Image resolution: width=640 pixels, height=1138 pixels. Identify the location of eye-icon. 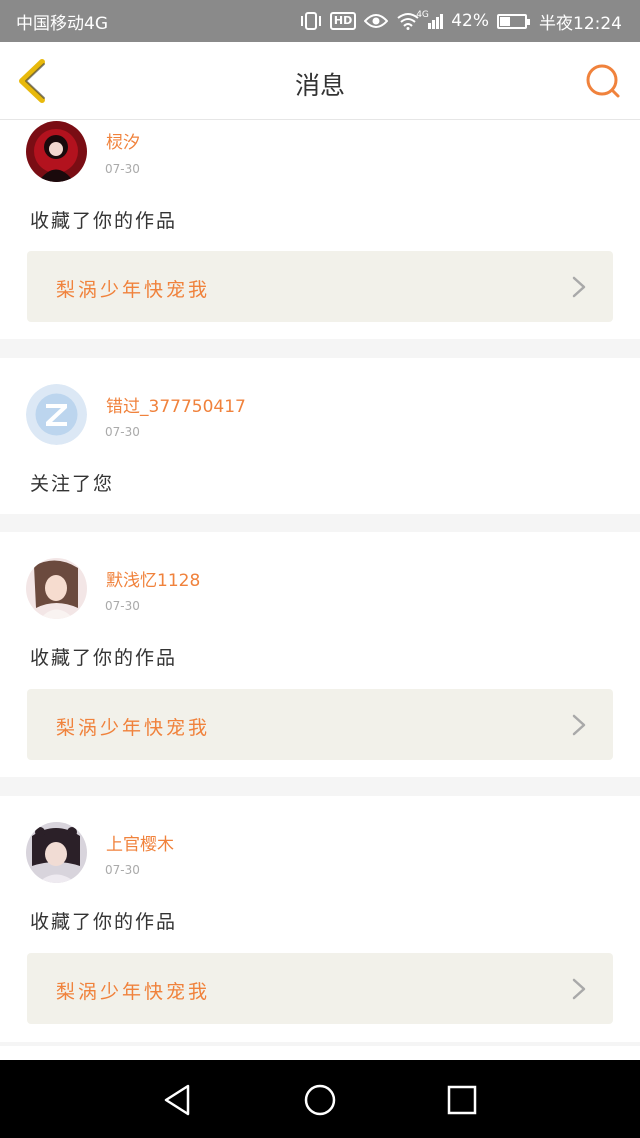
(376, 21).